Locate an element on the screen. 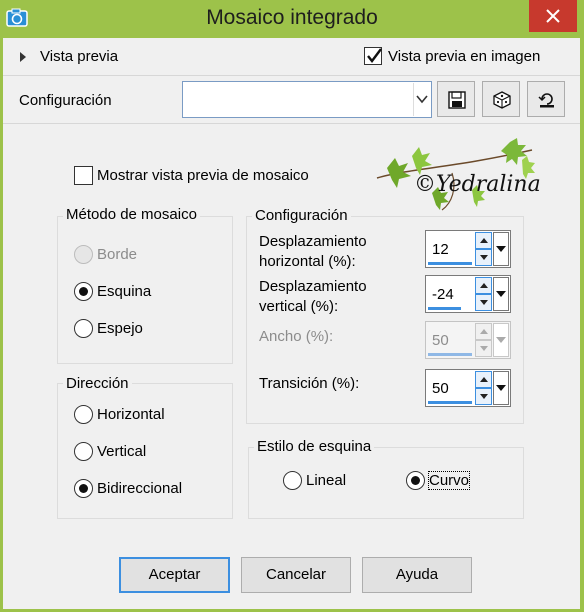  v-offset-label-line1: Desplazamiento is located at coordinates (313, 286).